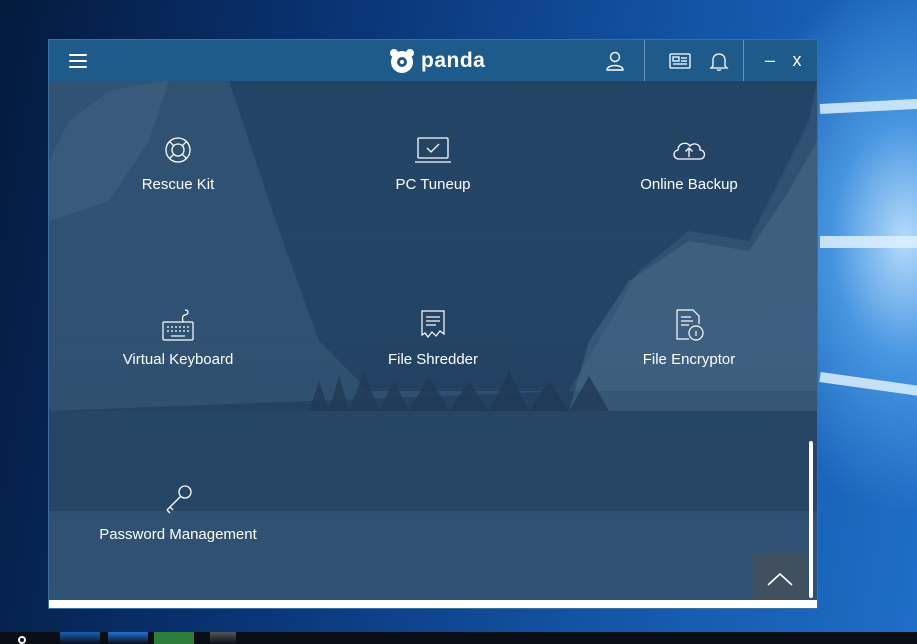 The height and width of the screenshot is (644, 917). What do you see at coordinates (178, 534) in the screenshot?
I see `tile-label: Password Management` at bounding box center [178, 534].